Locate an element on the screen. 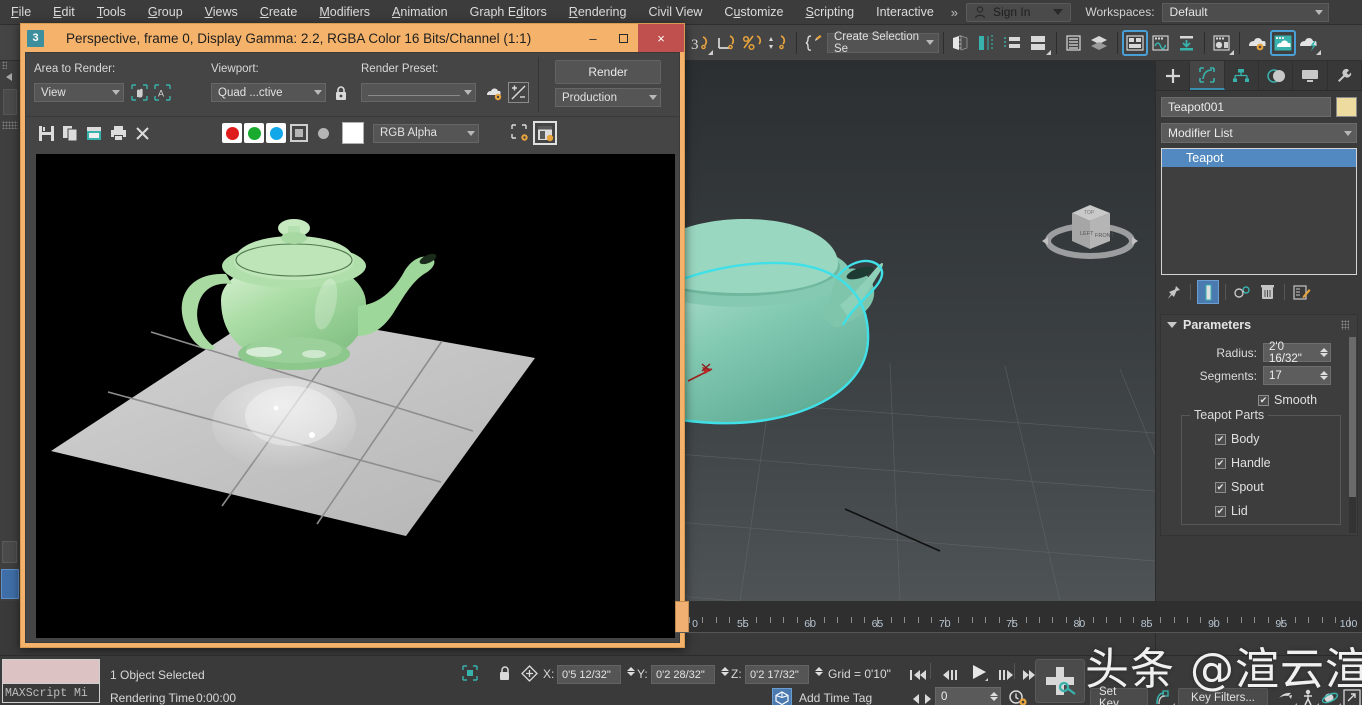 The height and width of the screenshot is (705, 1362). green-channel-icon is located at coordinates (254, 133).